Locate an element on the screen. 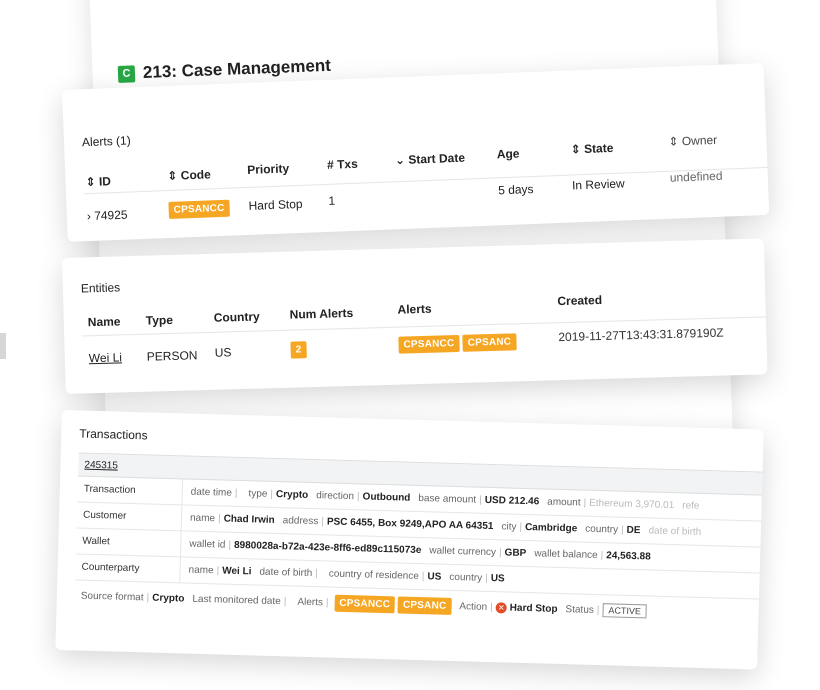  col-state: ⇕ State is located at coordinates (591, 149).